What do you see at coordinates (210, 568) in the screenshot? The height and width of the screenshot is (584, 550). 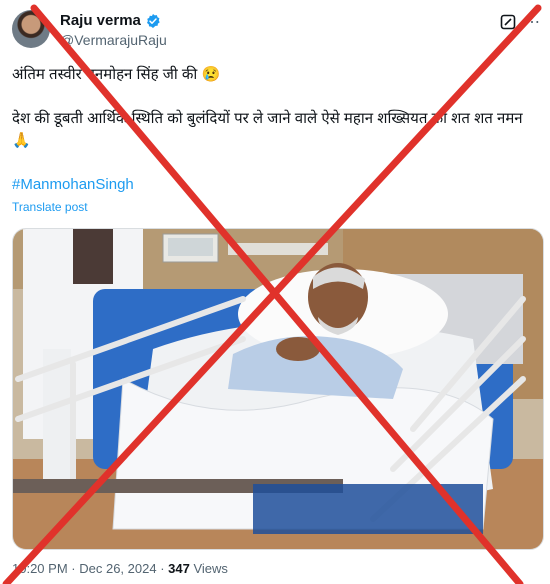 I see `views-label: Views` at bounding box center [210, 568].